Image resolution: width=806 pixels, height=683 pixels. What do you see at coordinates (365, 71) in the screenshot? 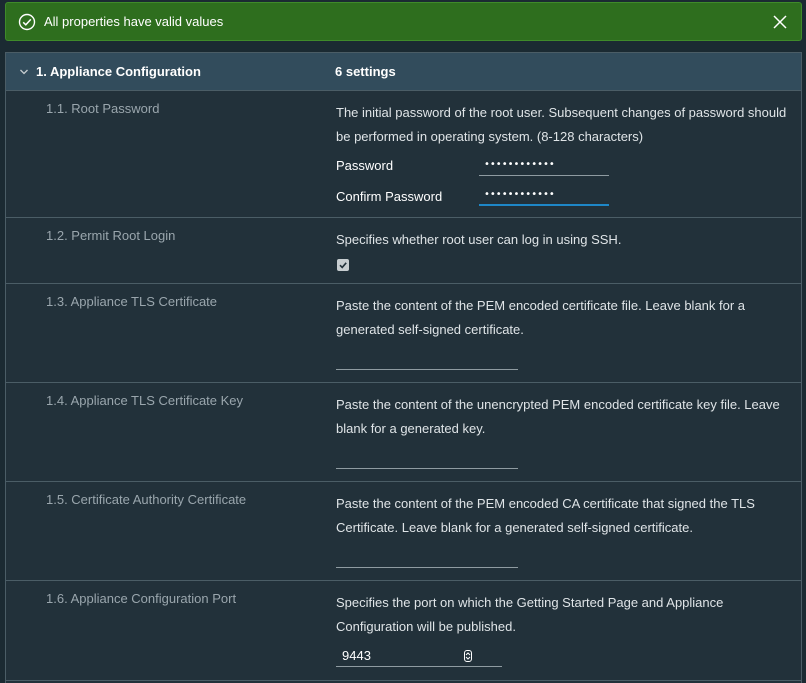
I see `section-settings-count: 6 settings` at bounding box center [365, 71].